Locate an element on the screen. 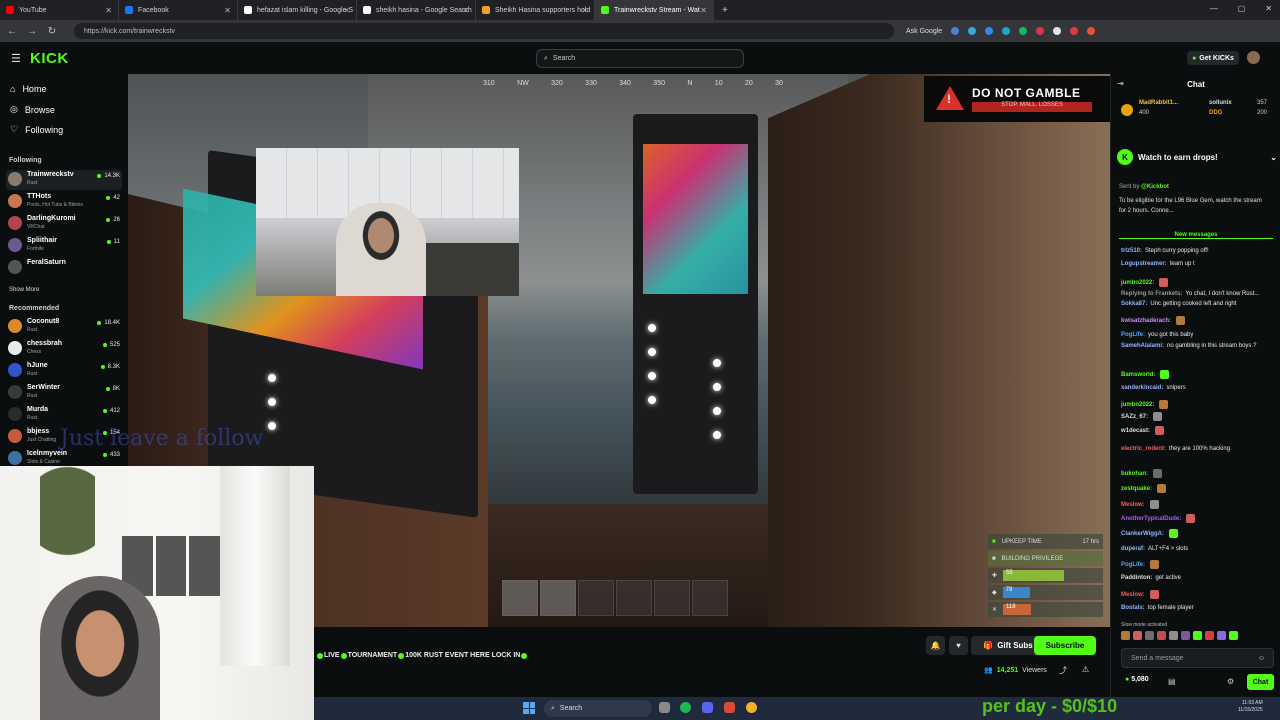 The width and height of the screenshot is (1280, 720). chat-input: Send a message ☺ is located at coordinates (1197, 658).